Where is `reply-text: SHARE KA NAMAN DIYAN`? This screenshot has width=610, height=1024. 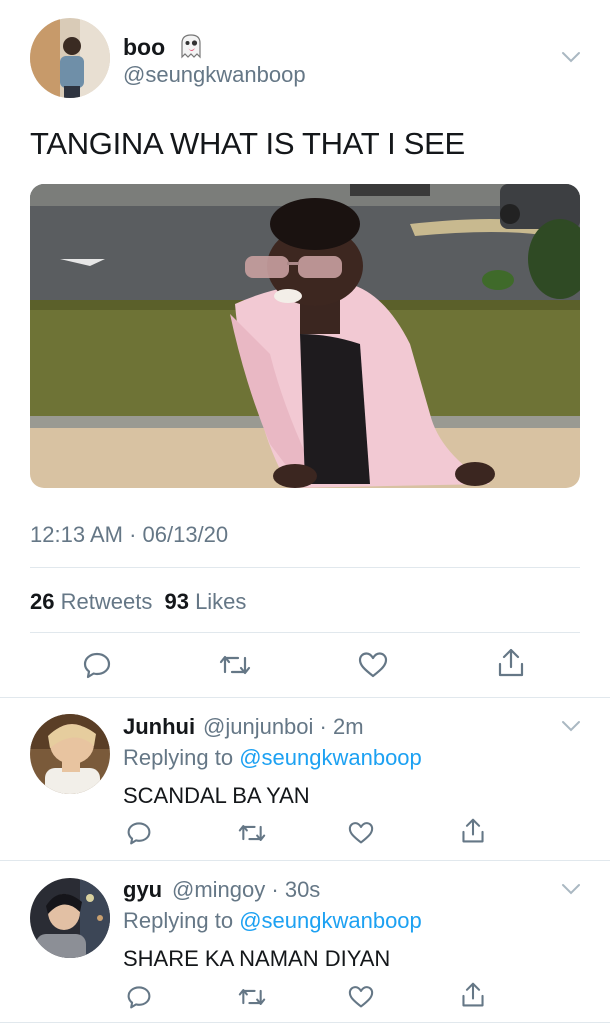
reply-text: SHARE KA NAMAN DIYAN is located at coordinates (257, 958).